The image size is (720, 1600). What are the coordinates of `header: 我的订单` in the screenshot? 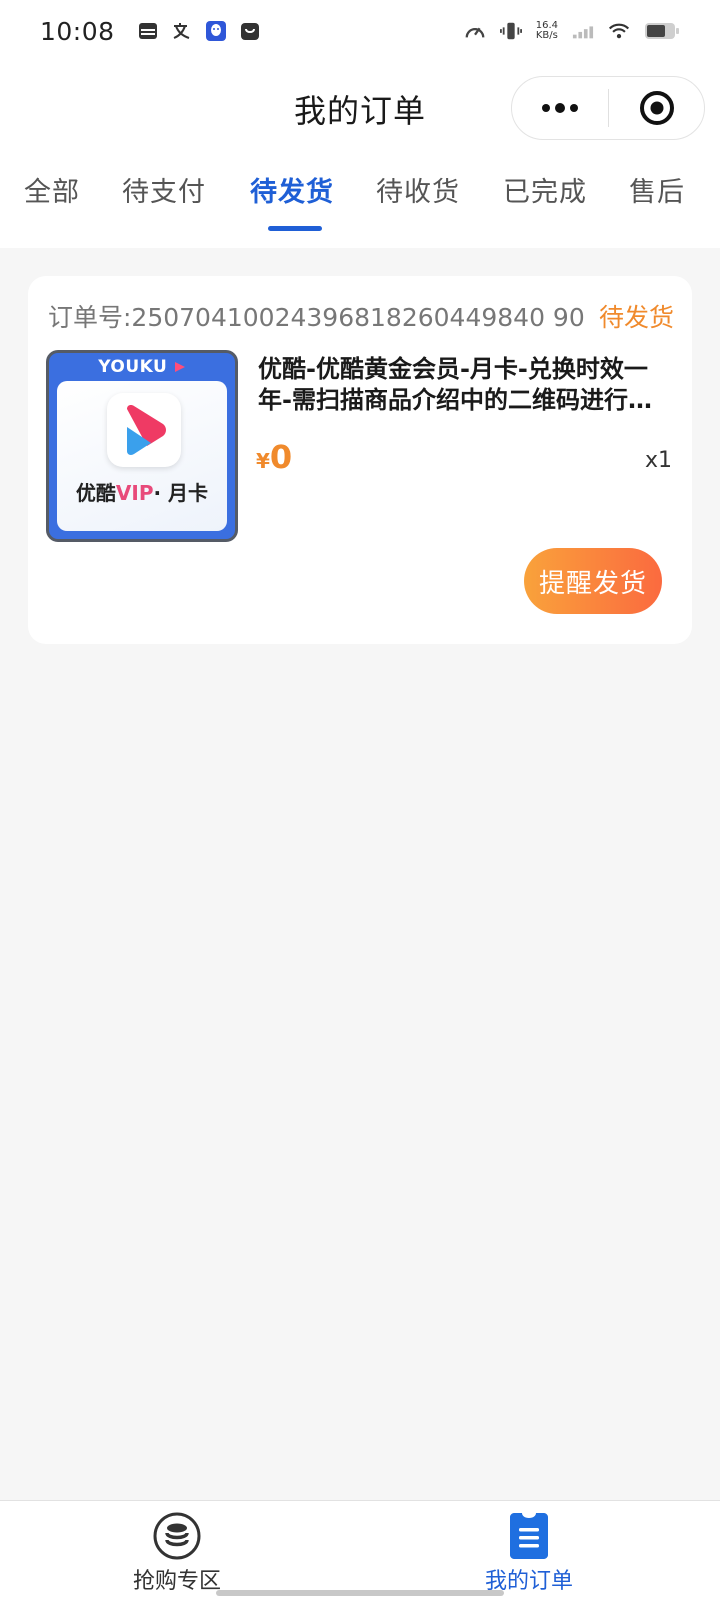 It's located at (360, 108).